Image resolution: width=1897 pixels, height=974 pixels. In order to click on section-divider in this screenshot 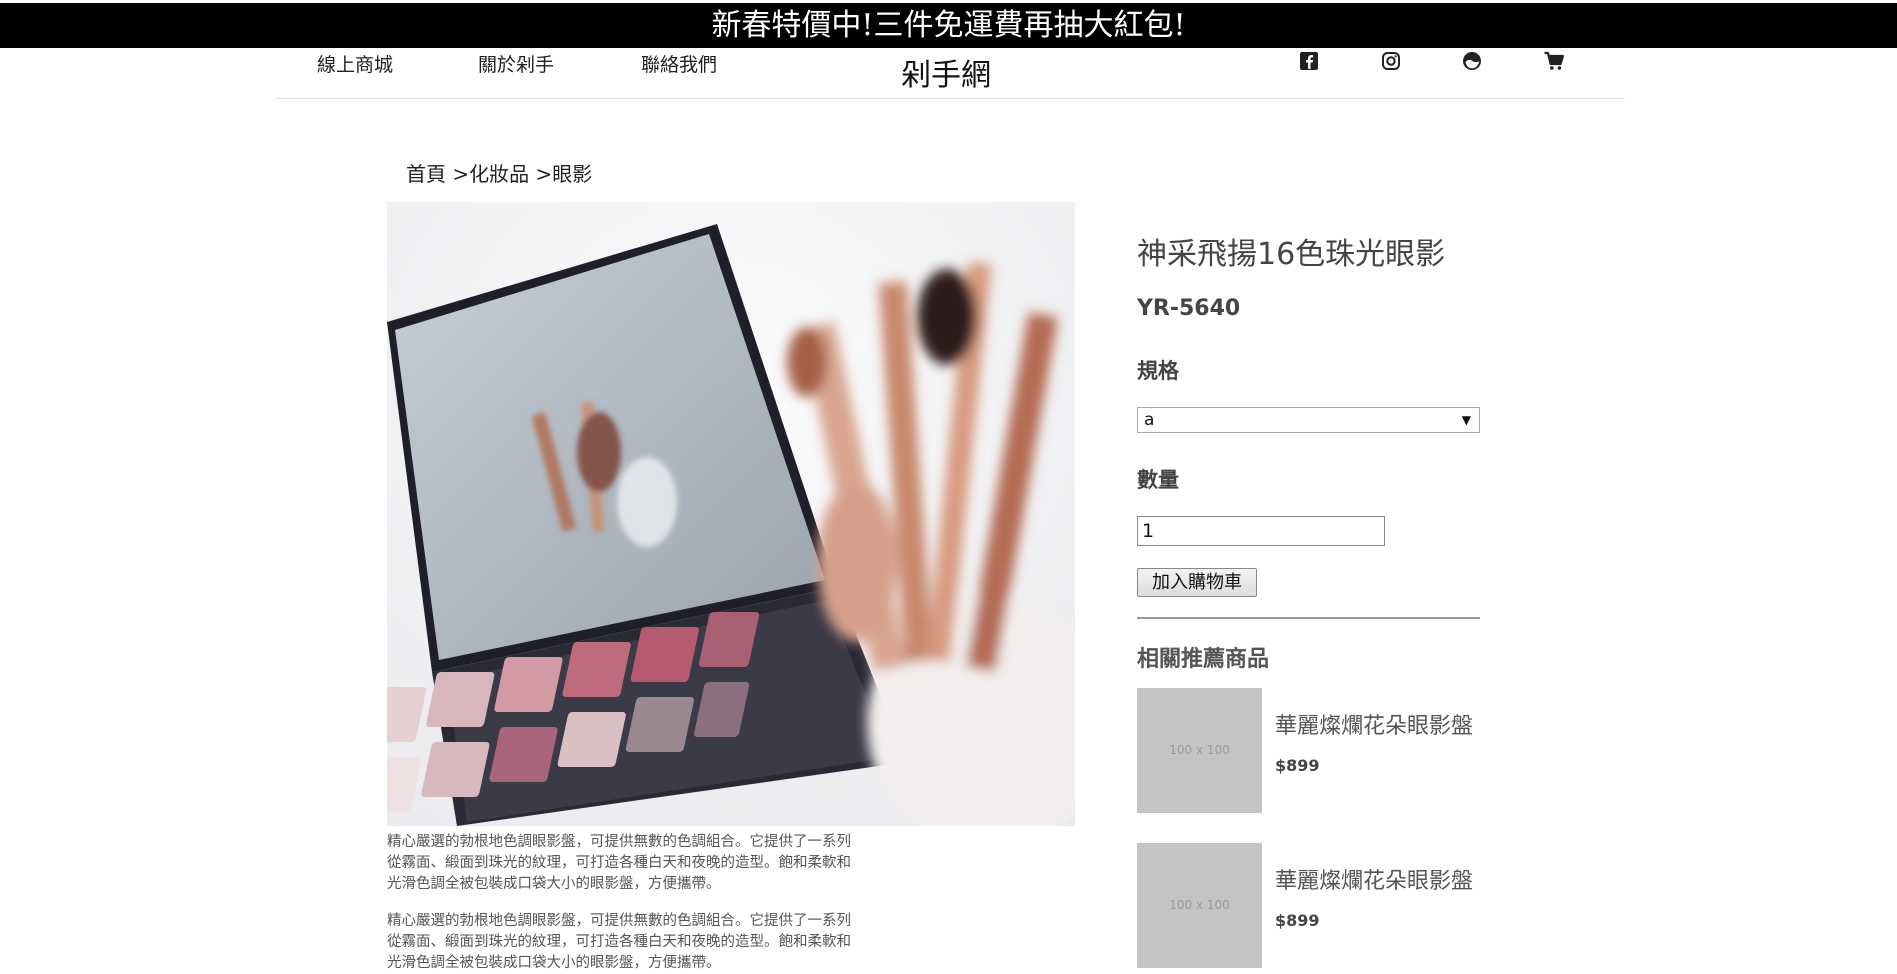, I will do `click(1308, 618)`.